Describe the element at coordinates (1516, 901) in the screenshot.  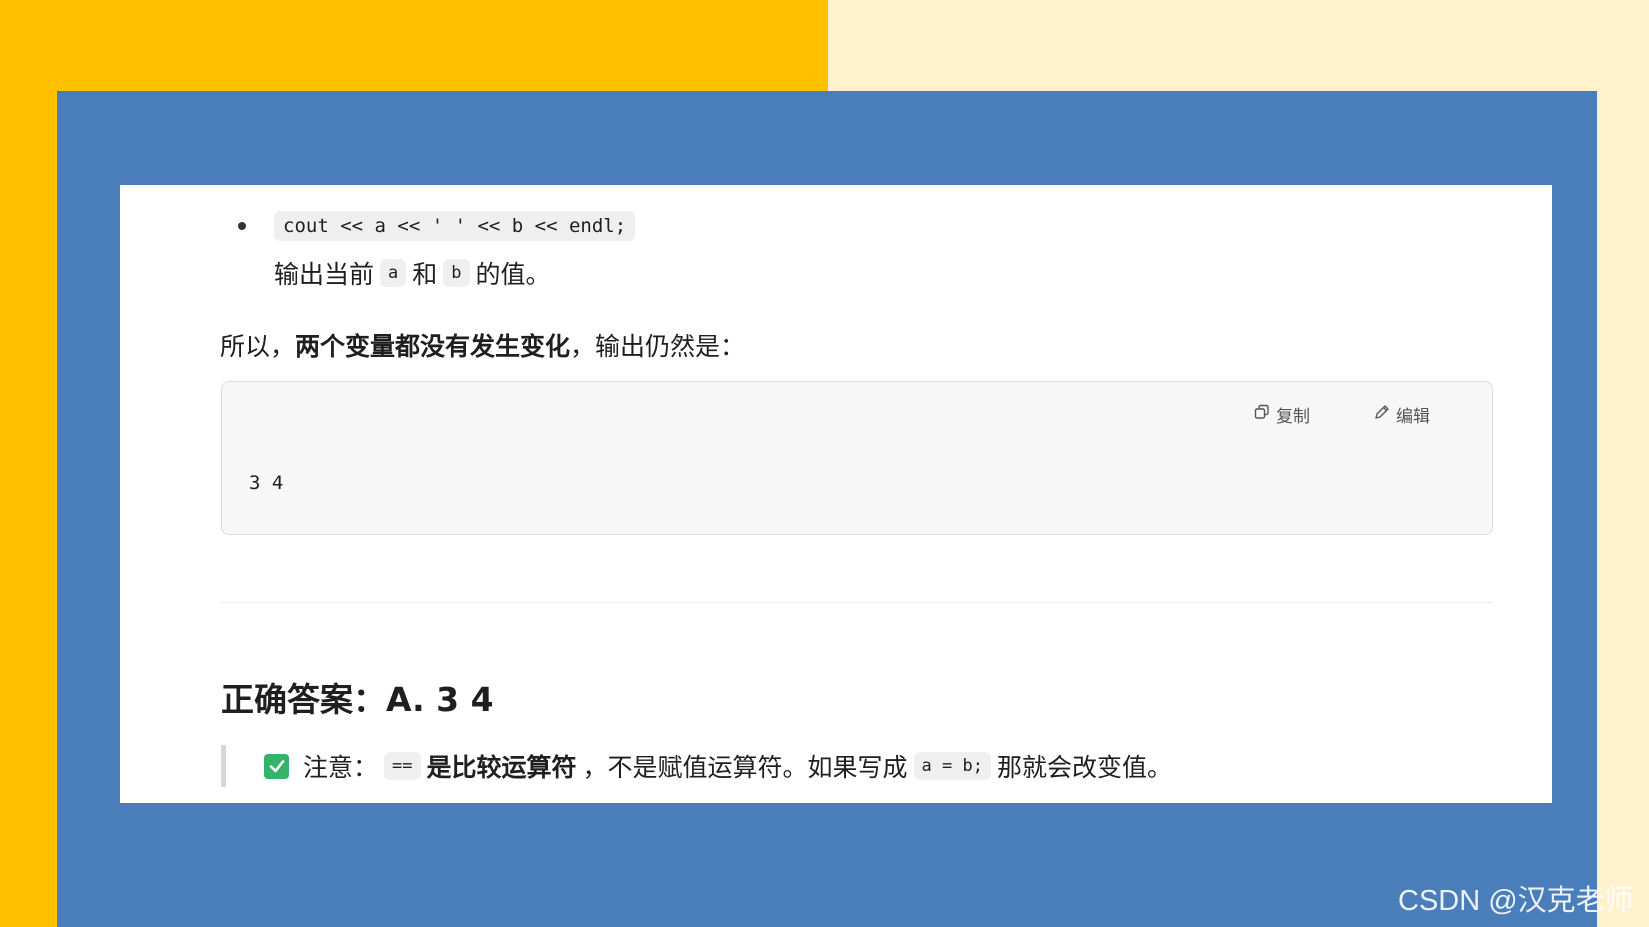
I see `watermark: CSDN @汉克老师` at that location.